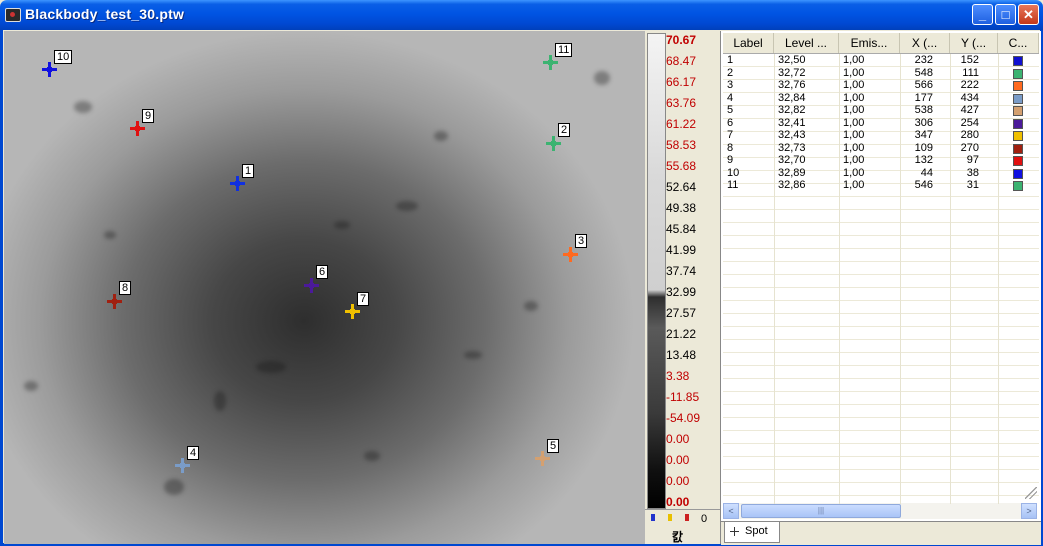  What do you see at coordinates (792, 85) in the screenshot?
I see `table-cell: 32,76` at bounding box center [792, 85].